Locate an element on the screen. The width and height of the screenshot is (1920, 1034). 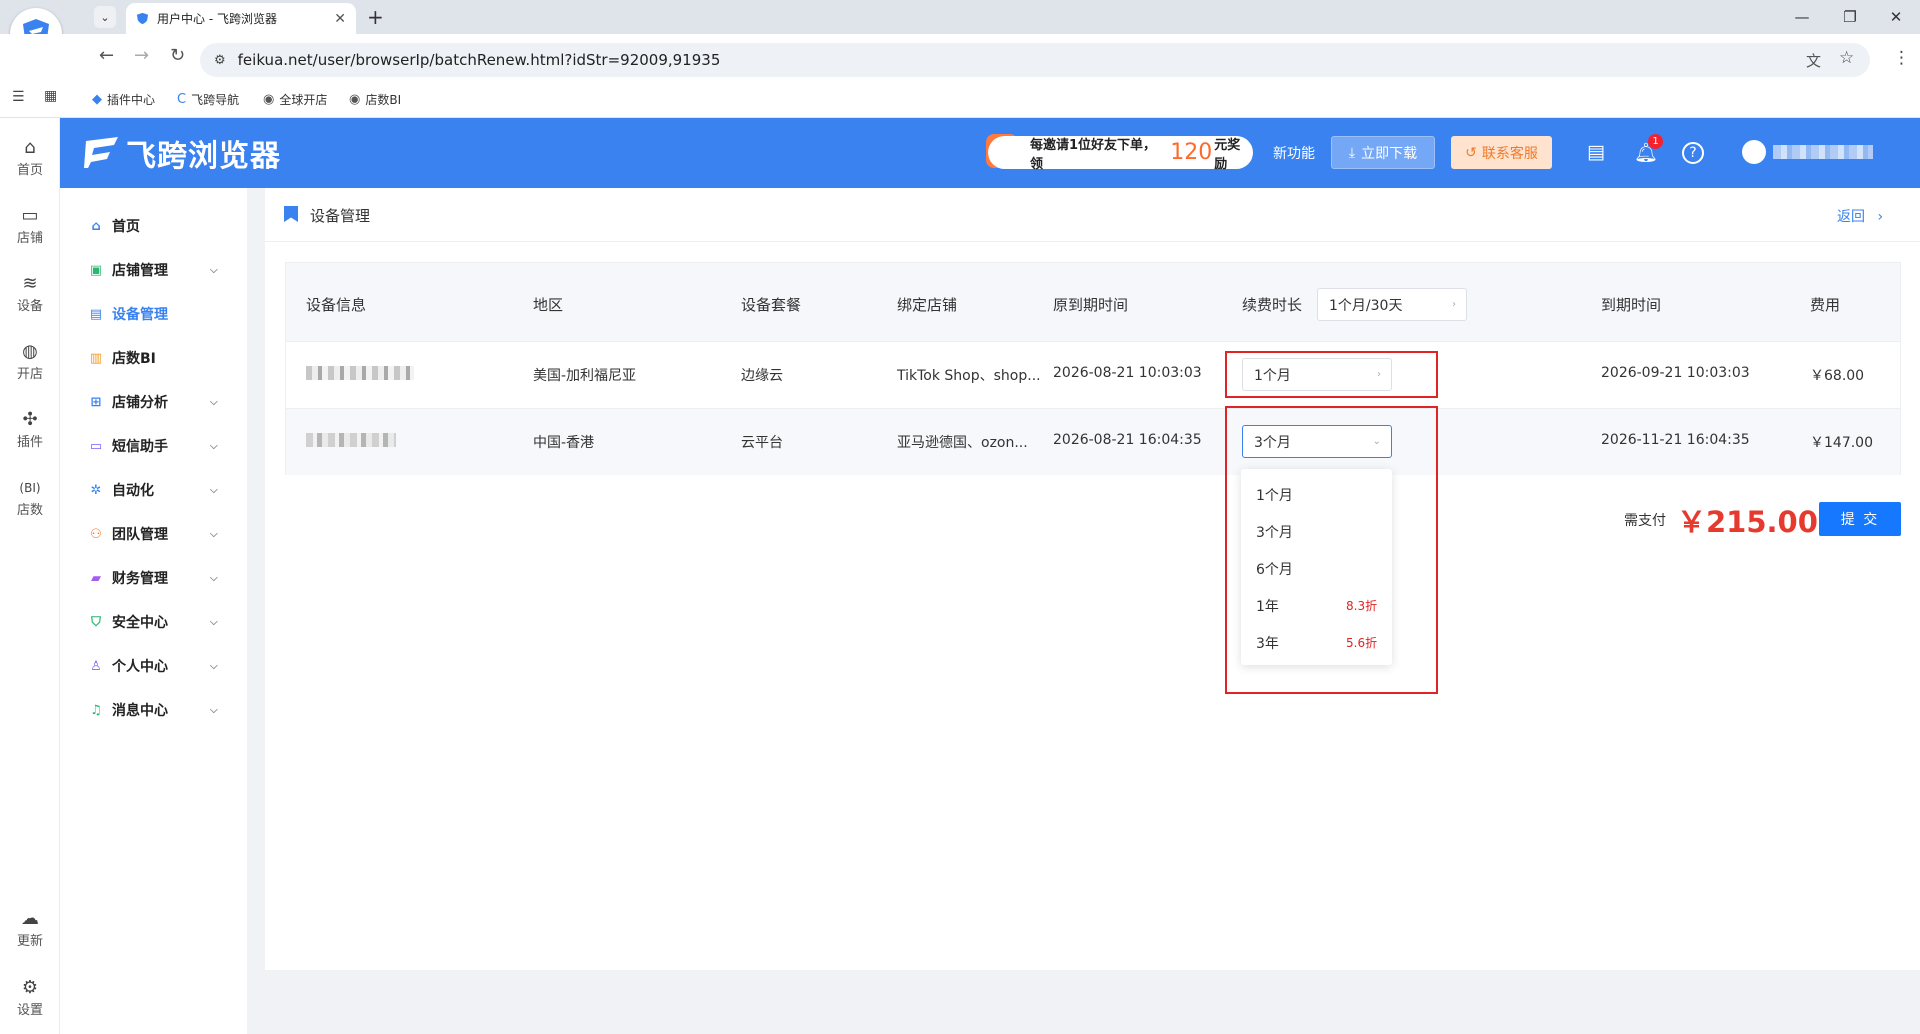
th-region: 地区 is located at coordinates (548, 305).